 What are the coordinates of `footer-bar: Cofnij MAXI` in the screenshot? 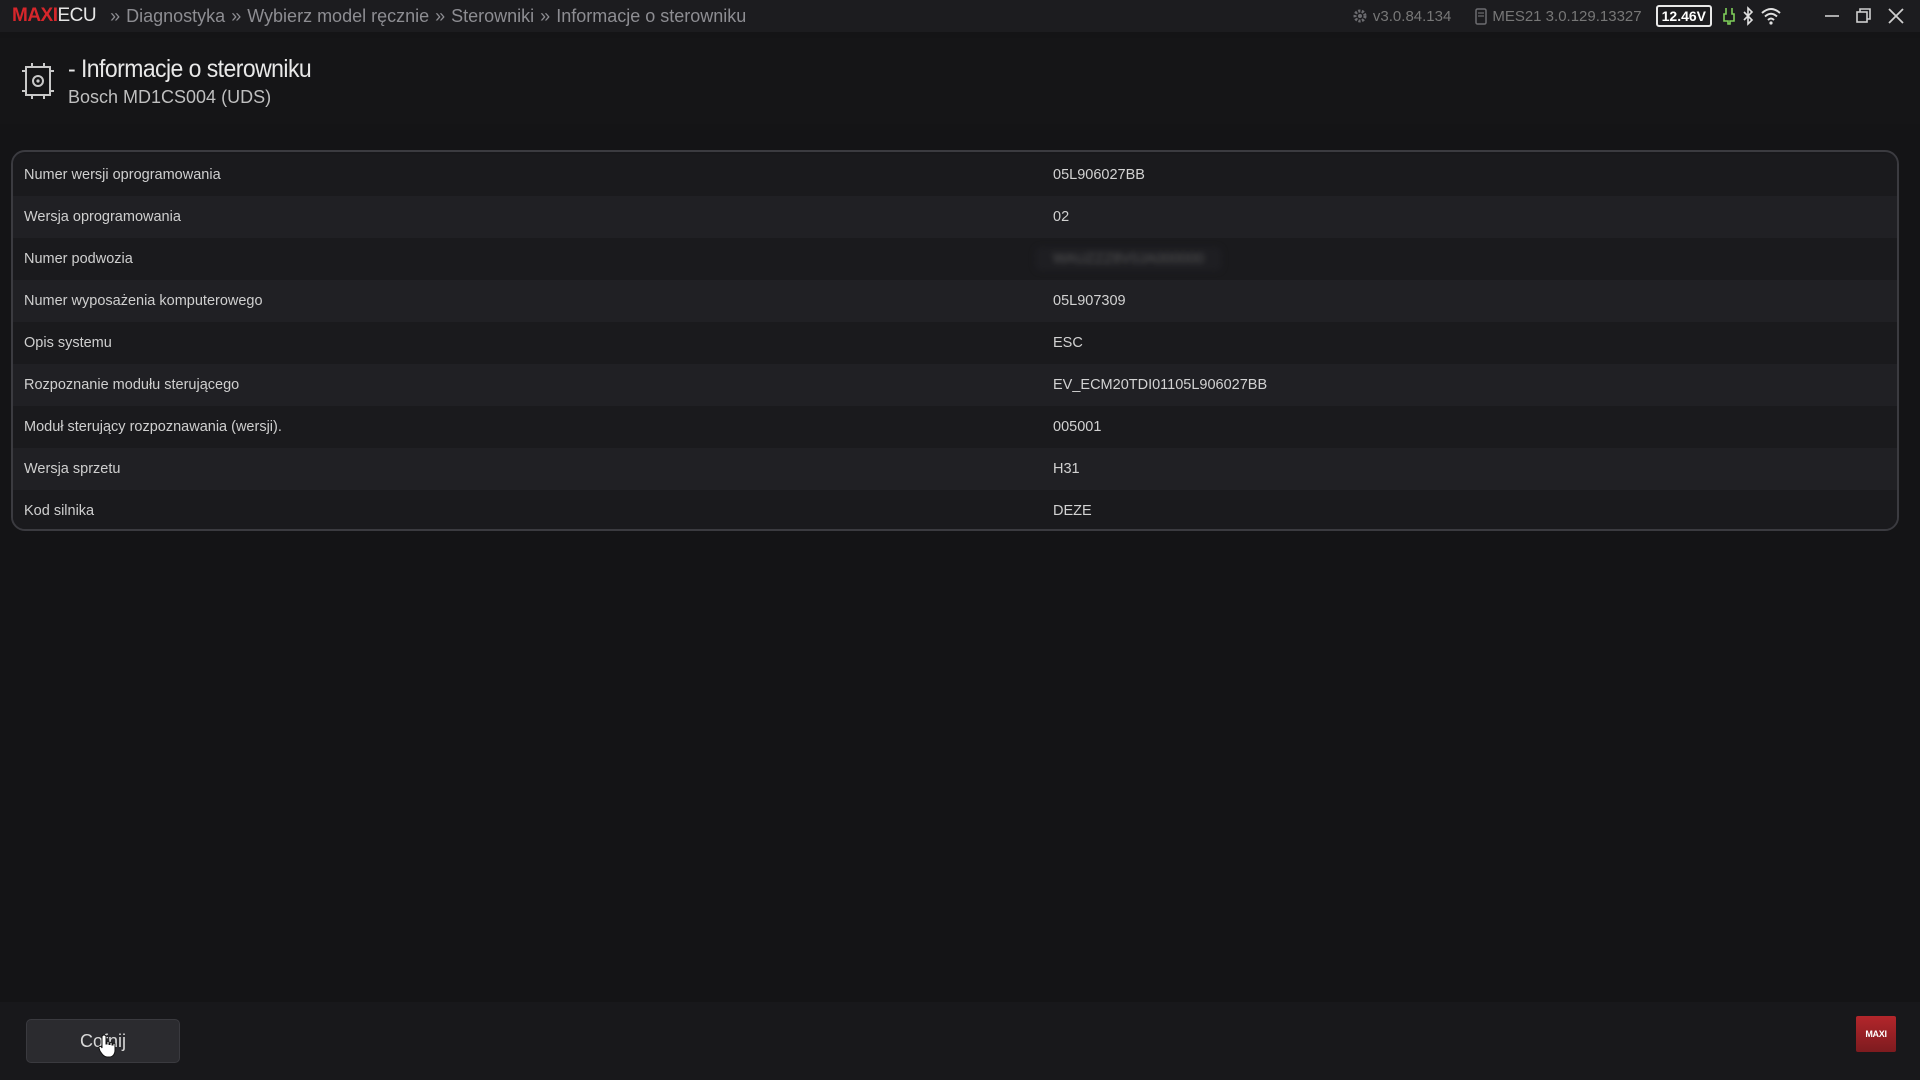 It's located at (960, 1041).